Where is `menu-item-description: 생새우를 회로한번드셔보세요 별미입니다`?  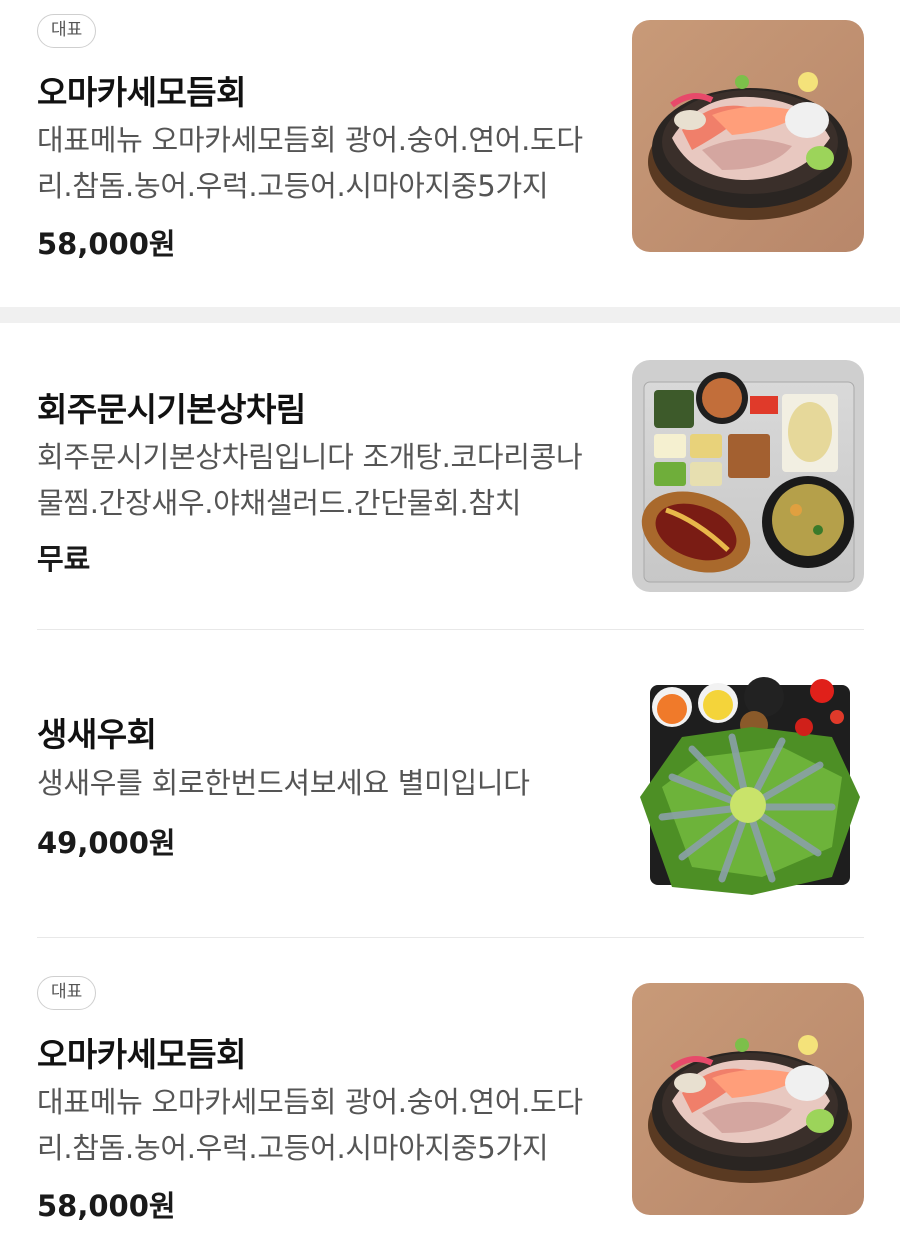 menu-item-description: 생새우를 회로한번드셔보세요 별미입니다 is located at coordinates (283, 783).